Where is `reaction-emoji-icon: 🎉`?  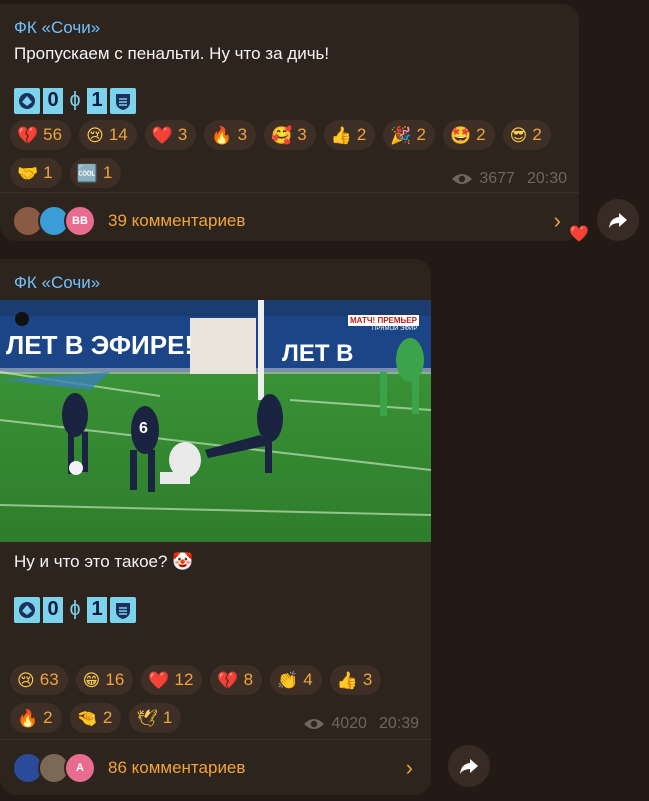
reaction-emoji-icon: 🎉 is located at coordinates (401, 135).